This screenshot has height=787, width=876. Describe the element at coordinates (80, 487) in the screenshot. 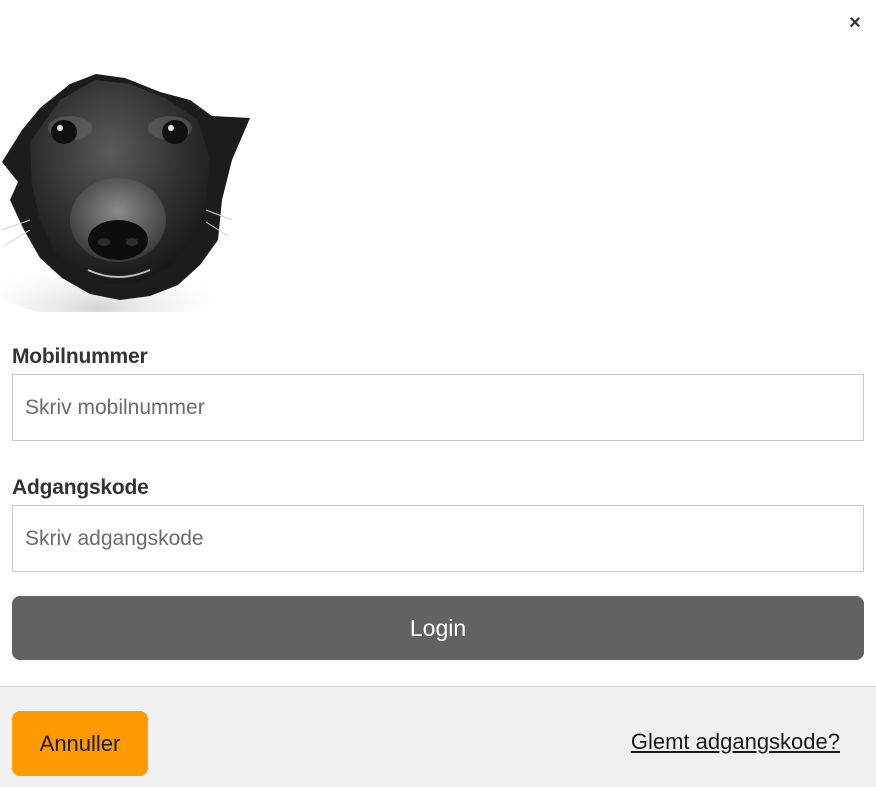

I see `password-label: Adgangskode` at that location.